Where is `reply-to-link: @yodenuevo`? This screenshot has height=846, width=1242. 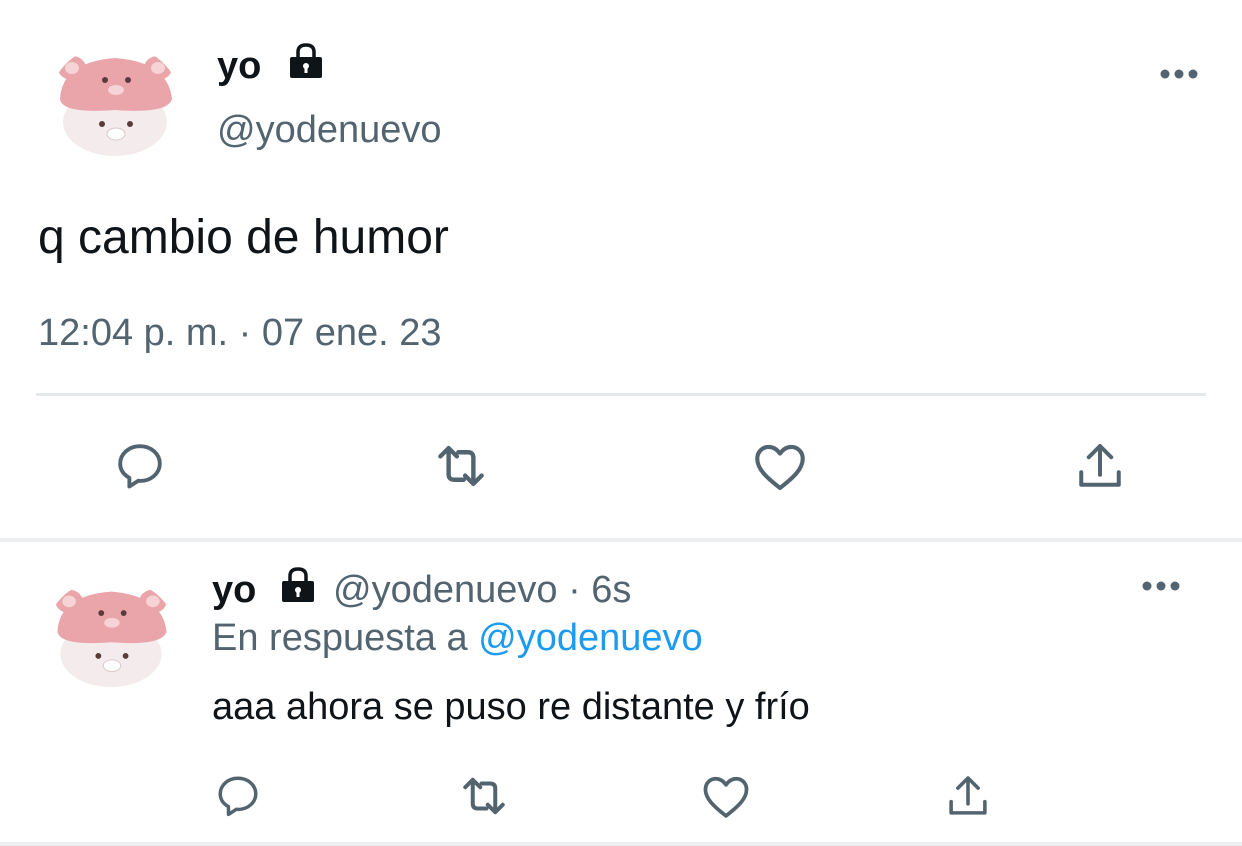
reply-to-link: @yodenuevo is located at coordinates (590, 638).